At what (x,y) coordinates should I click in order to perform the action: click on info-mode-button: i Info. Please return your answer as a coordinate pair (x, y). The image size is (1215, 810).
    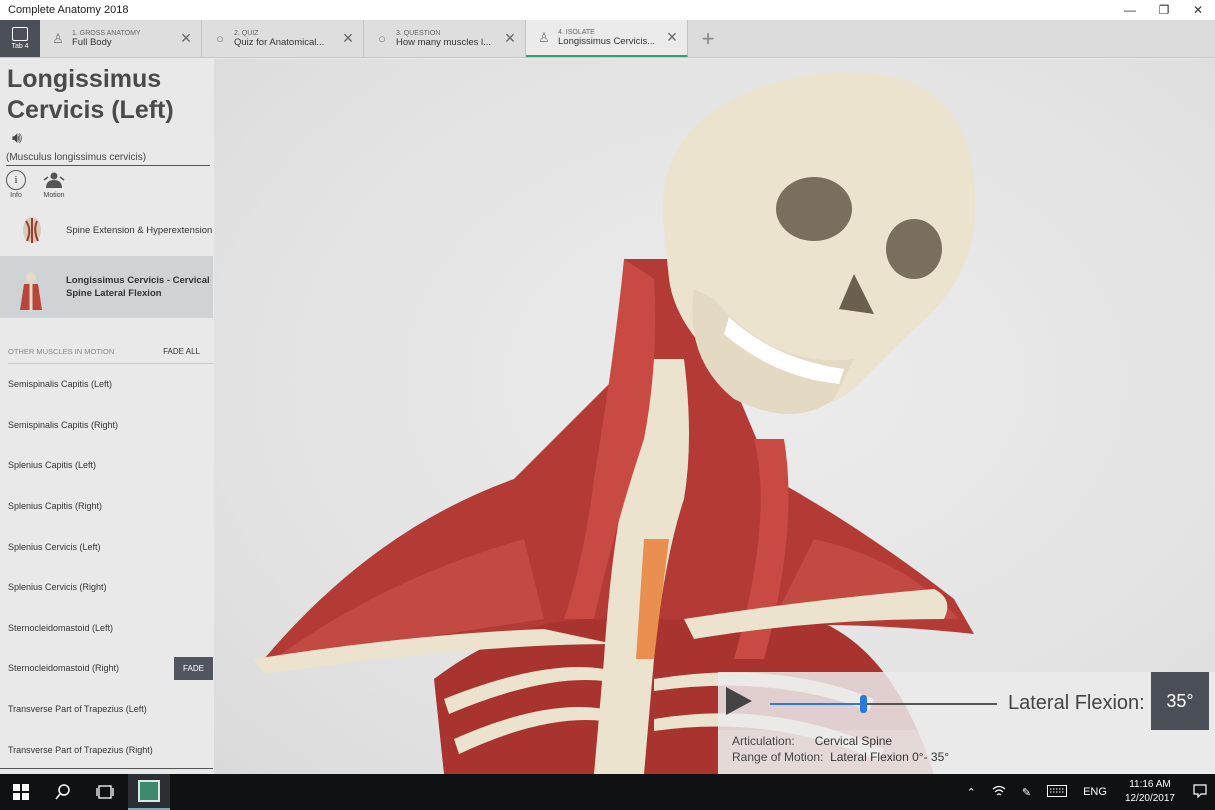
    Looking at the image, I should click on (16, 189).